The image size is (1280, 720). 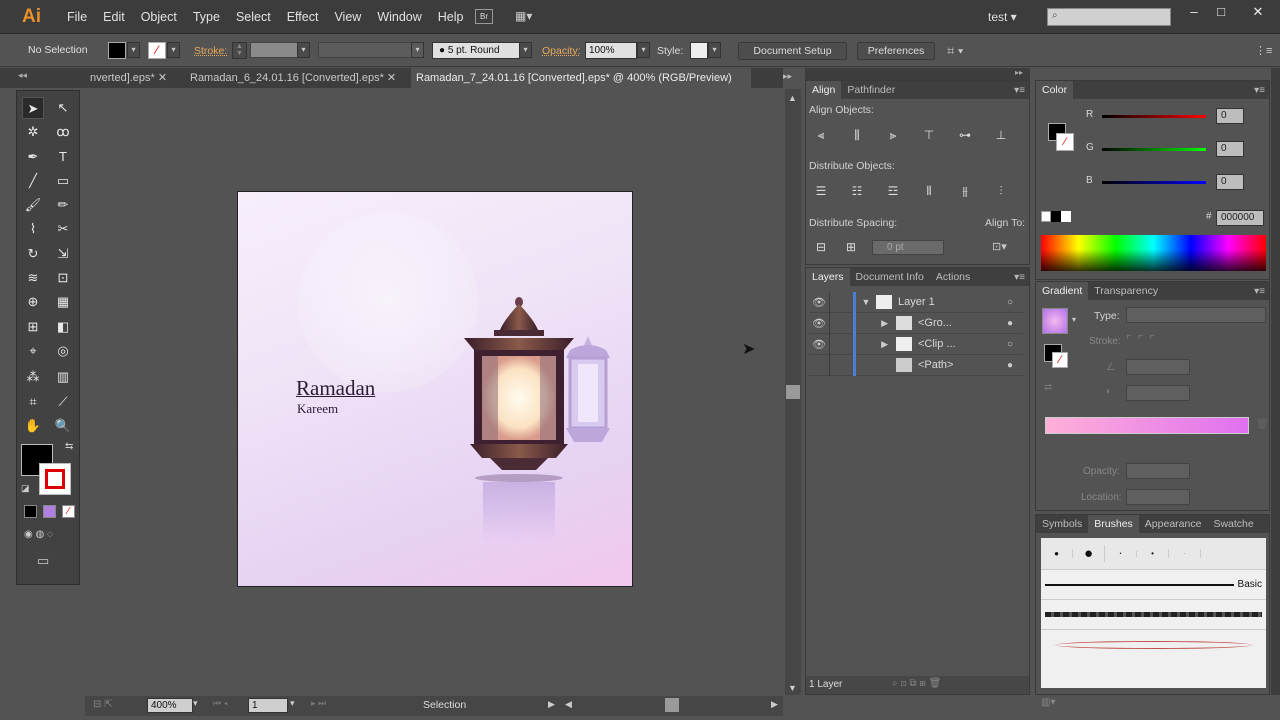 I want to click on g-value-field: 0, so click(x=1230, y=149).